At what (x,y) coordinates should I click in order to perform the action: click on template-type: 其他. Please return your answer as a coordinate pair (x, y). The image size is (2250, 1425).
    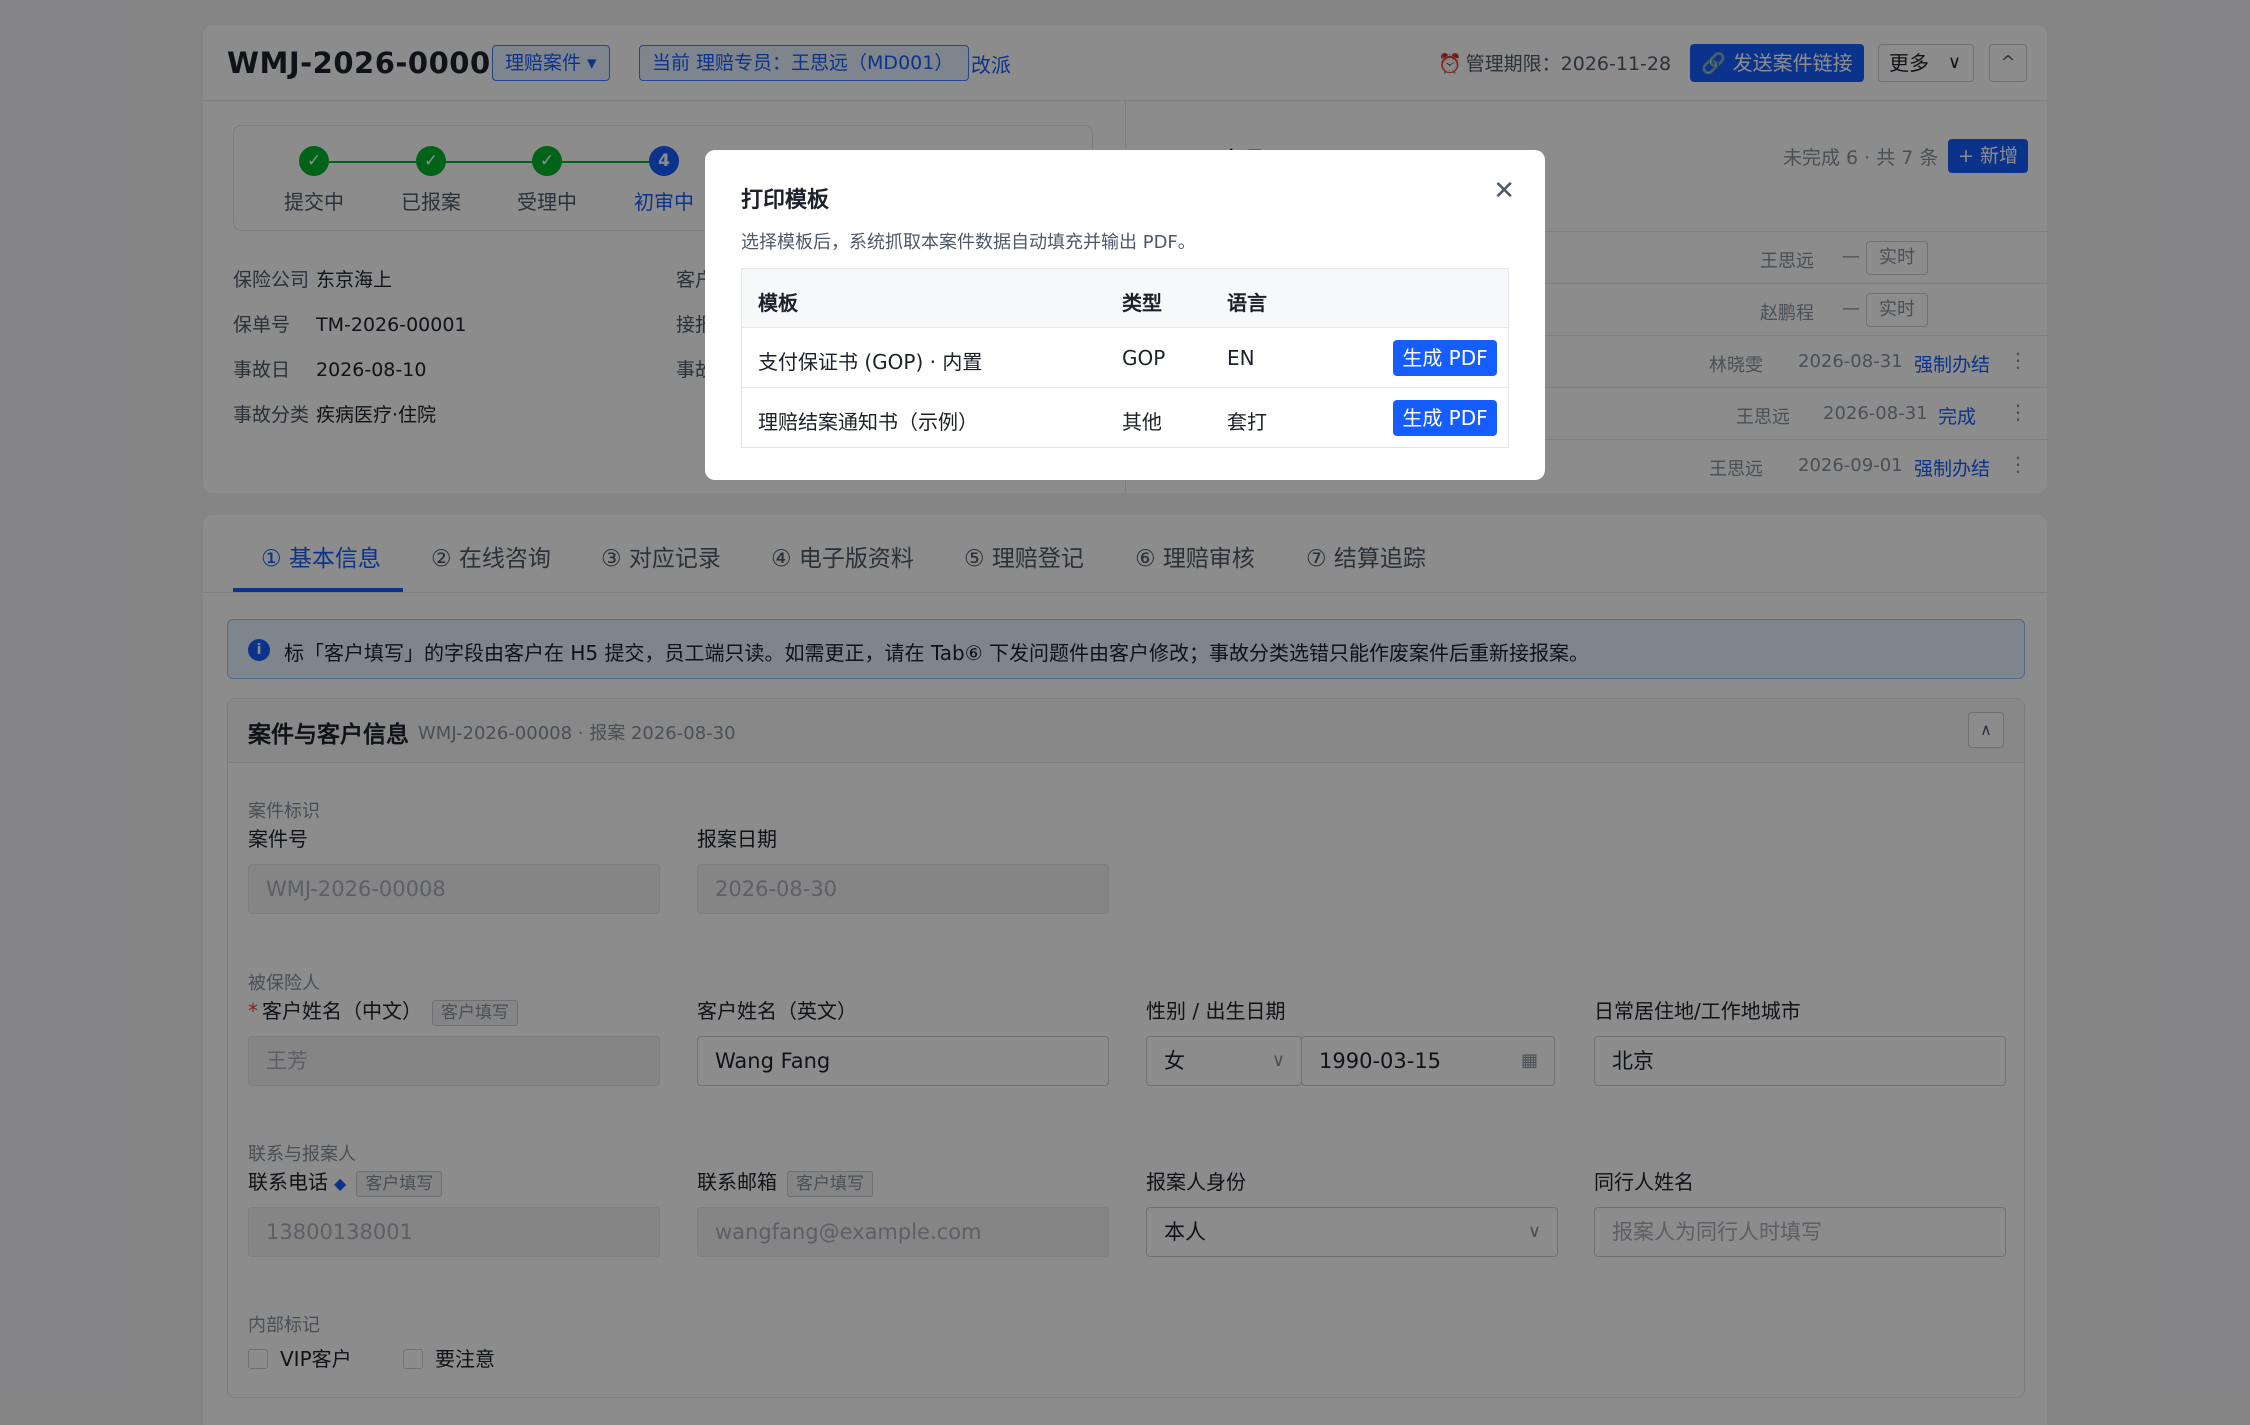
    Looking at the image, I should click on (1142, 422).